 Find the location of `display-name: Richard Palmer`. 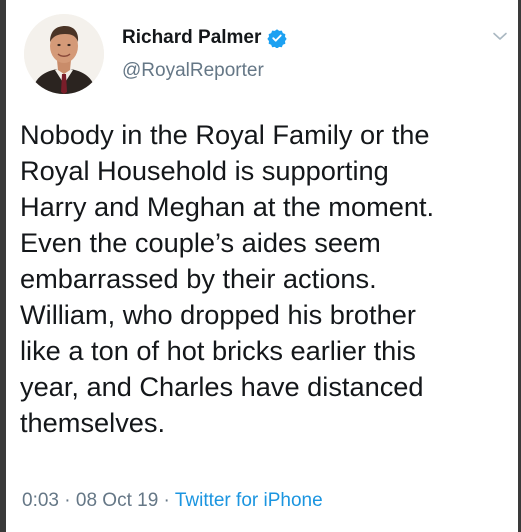

display-name: Richard Palmer is located at coordinates (191, 38).